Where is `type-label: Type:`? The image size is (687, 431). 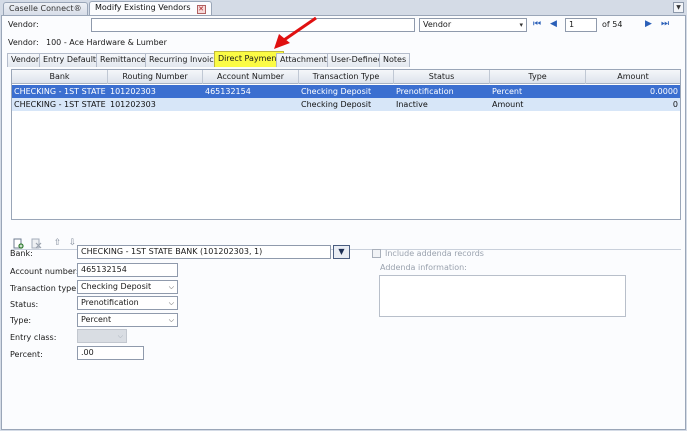
type-label: Type: is located at coordinates (21, 320).